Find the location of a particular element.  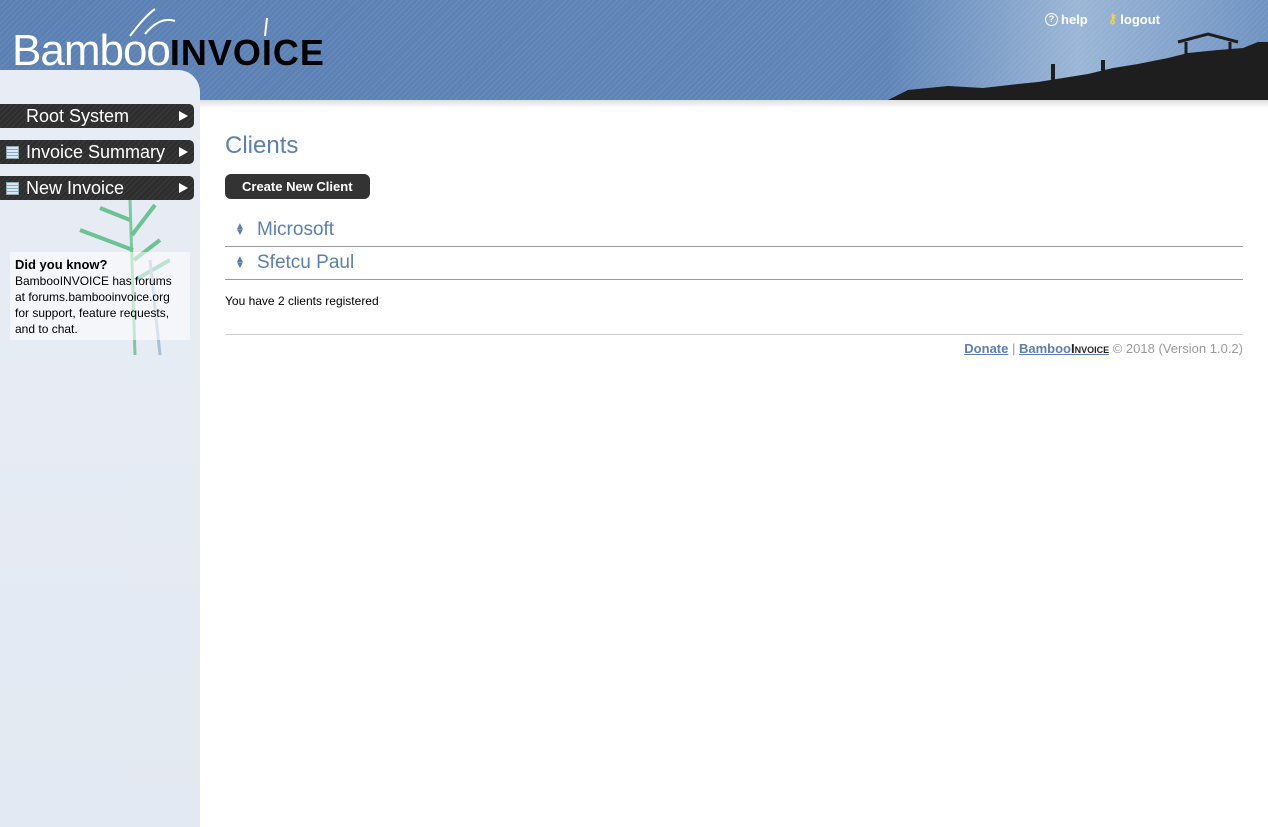

sidebar-item-label: Invoice Summary is located at coordinates (96, 152).